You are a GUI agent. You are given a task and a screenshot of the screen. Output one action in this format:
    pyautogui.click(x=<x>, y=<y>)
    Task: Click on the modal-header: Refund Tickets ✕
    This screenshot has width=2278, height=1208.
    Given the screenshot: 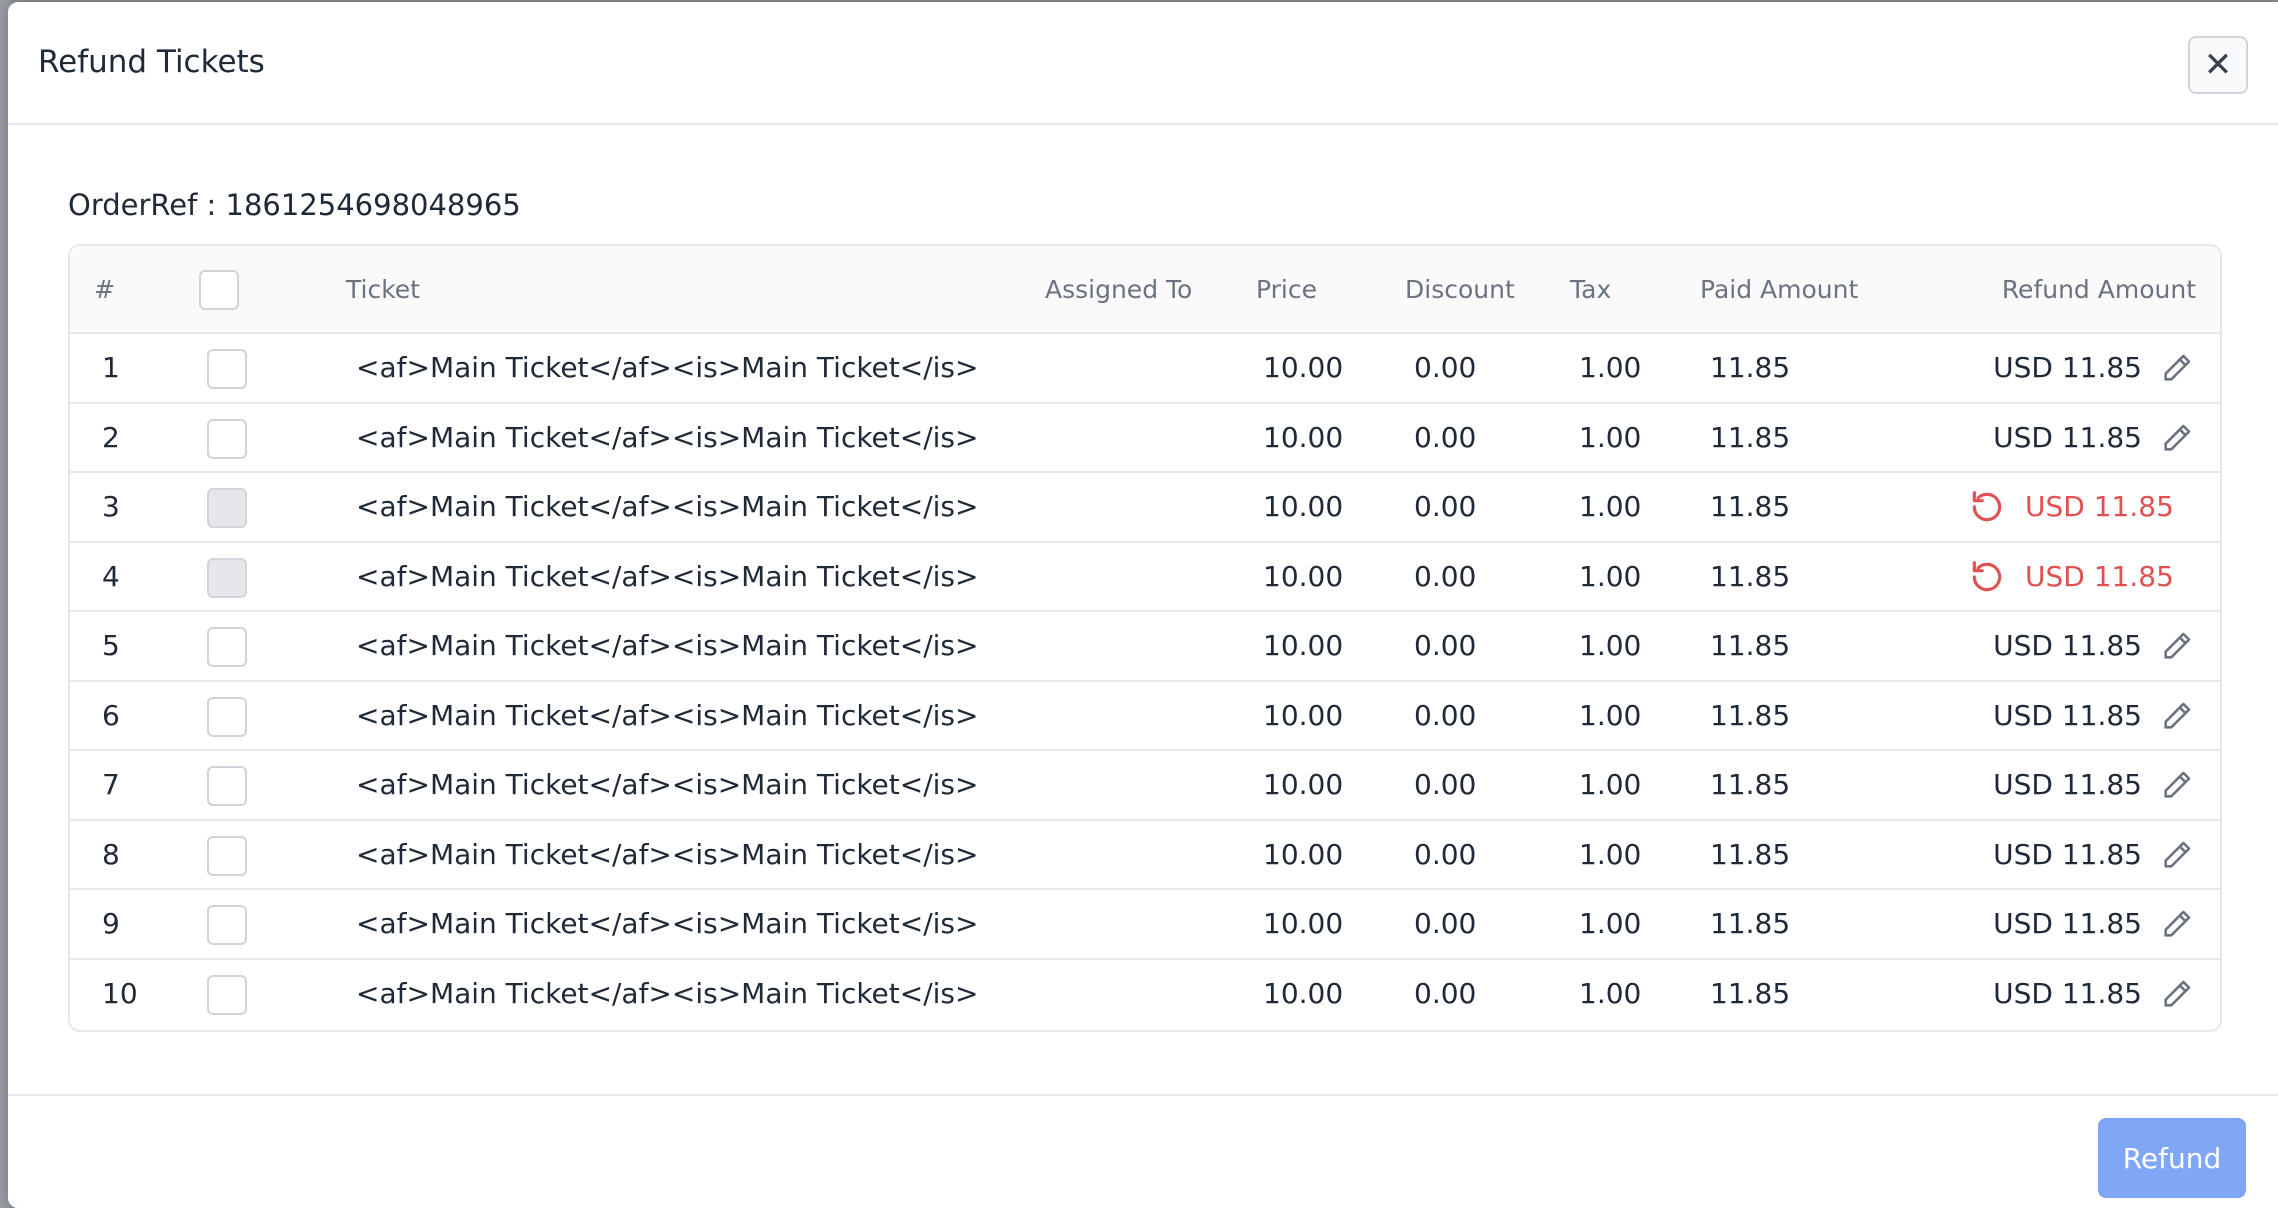 What is the action you would take?
    pyautogui.click(x=1143, y=63)
    